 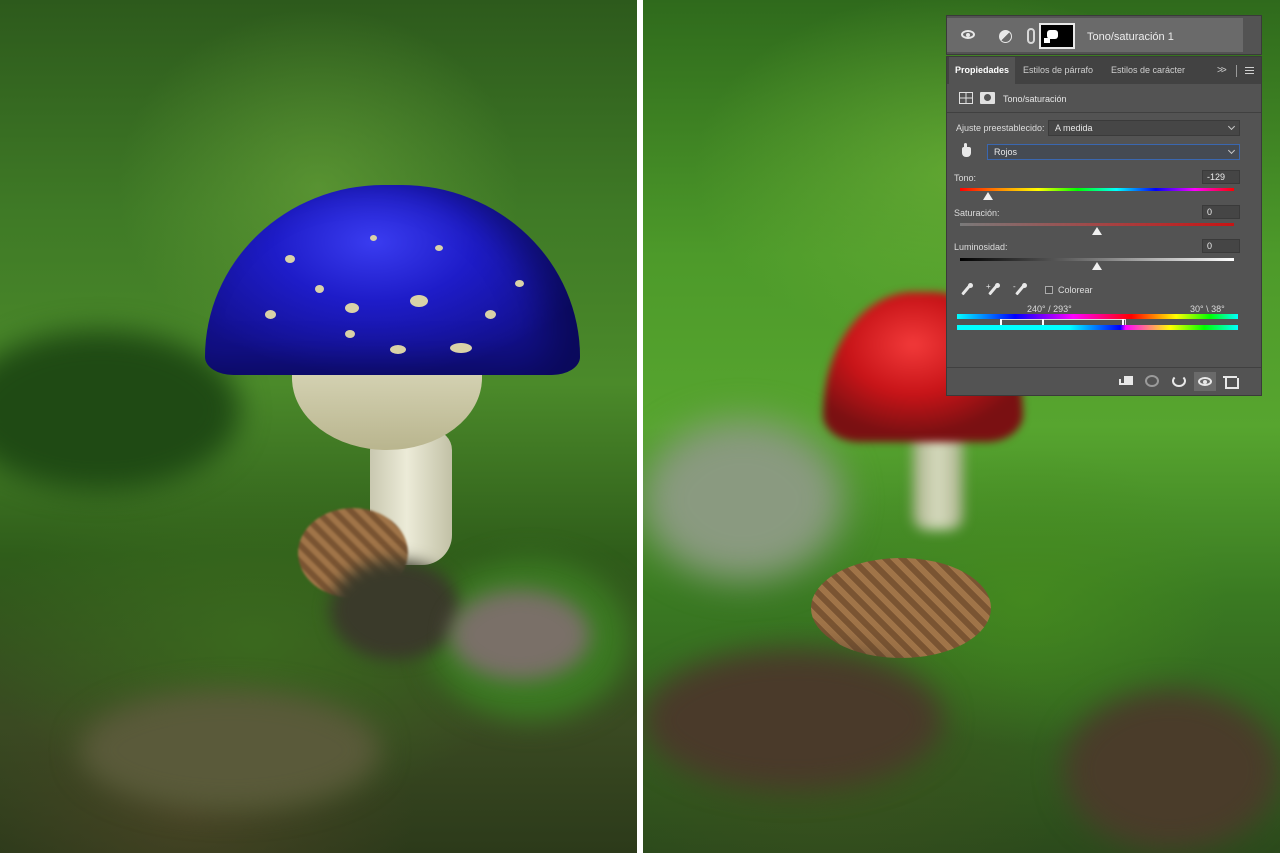 What do you see at coordinates (1060, 70) in the screenshot?
I see `tab-estilos-parrafo: Estilos de párrafo` at bounding box center [1060, 70].